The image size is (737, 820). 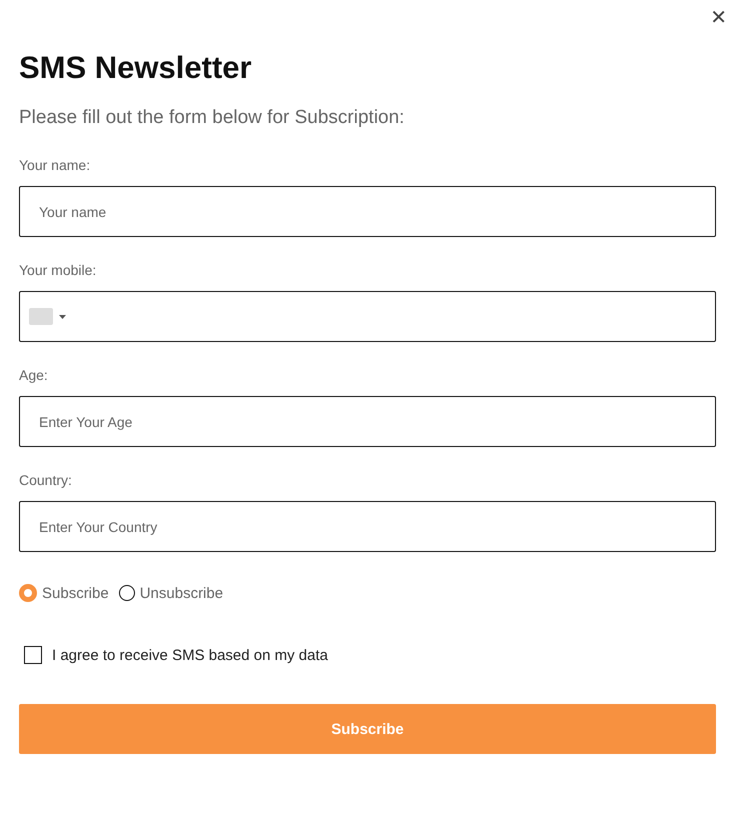 I want to click on field-label: Country:, so click(x=46, y=480).